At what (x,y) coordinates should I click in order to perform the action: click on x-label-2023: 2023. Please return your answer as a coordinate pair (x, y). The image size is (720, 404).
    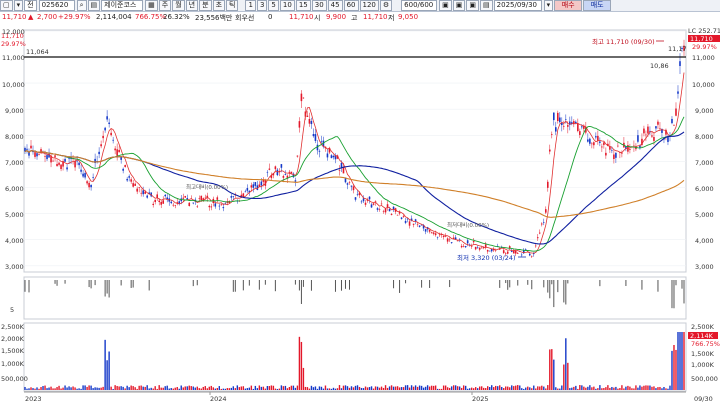
    Looking at the image, I should click on (33, 399).